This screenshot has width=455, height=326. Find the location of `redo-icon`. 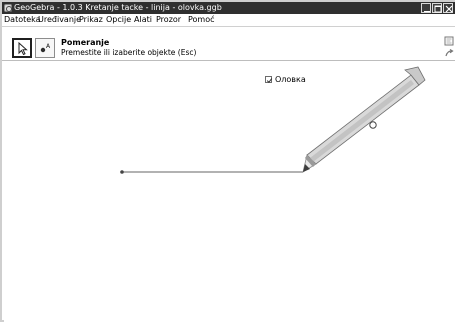

redo-icon is located at coordinates (449, 53).